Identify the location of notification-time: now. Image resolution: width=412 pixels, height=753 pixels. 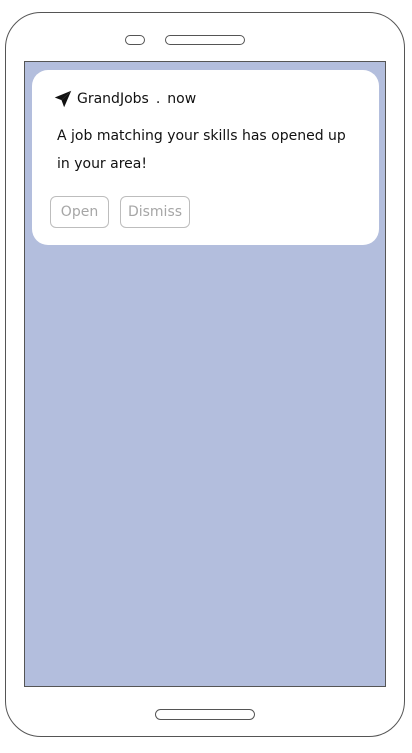
(182, 99).